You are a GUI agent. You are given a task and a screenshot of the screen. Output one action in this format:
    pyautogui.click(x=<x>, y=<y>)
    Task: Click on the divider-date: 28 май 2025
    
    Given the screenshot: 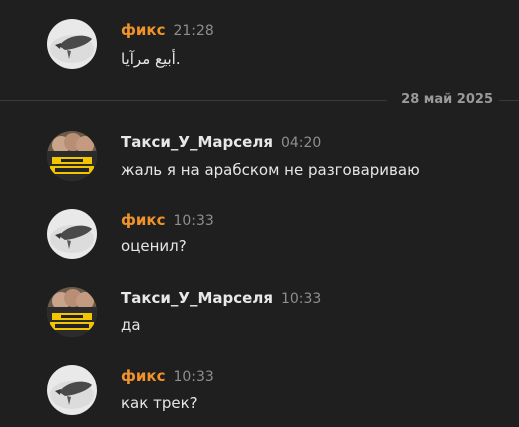 What is the action you would take?
    pyautogui.click(x=443, y=100)
    